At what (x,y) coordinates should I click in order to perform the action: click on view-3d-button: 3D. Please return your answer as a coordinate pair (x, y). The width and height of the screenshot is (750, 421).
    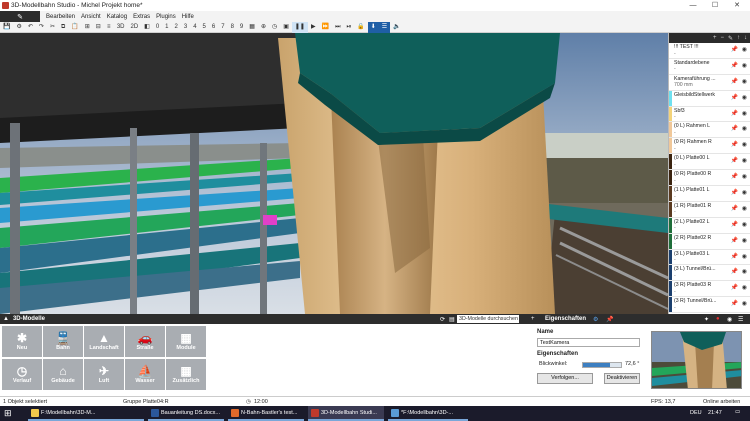
    Looking at the image, I should click on (121, 27).